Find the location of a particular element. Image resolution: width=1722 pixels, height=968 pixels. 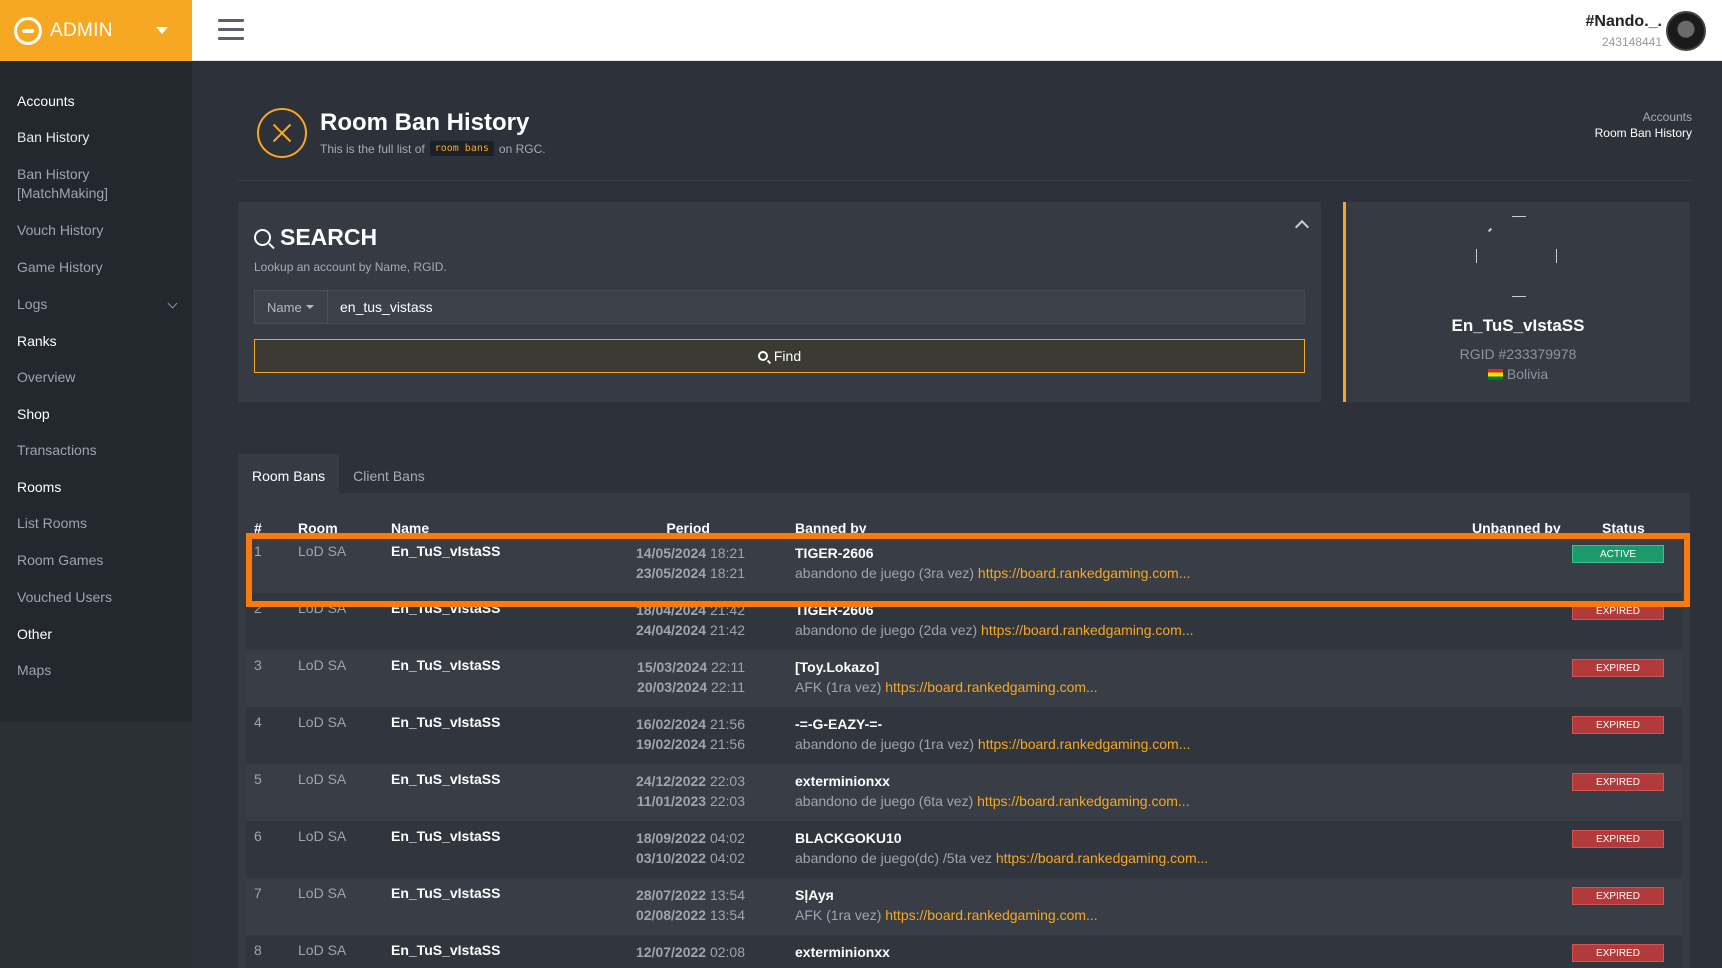

row-status: EXPIRED is located at coordinates (1627, 906).